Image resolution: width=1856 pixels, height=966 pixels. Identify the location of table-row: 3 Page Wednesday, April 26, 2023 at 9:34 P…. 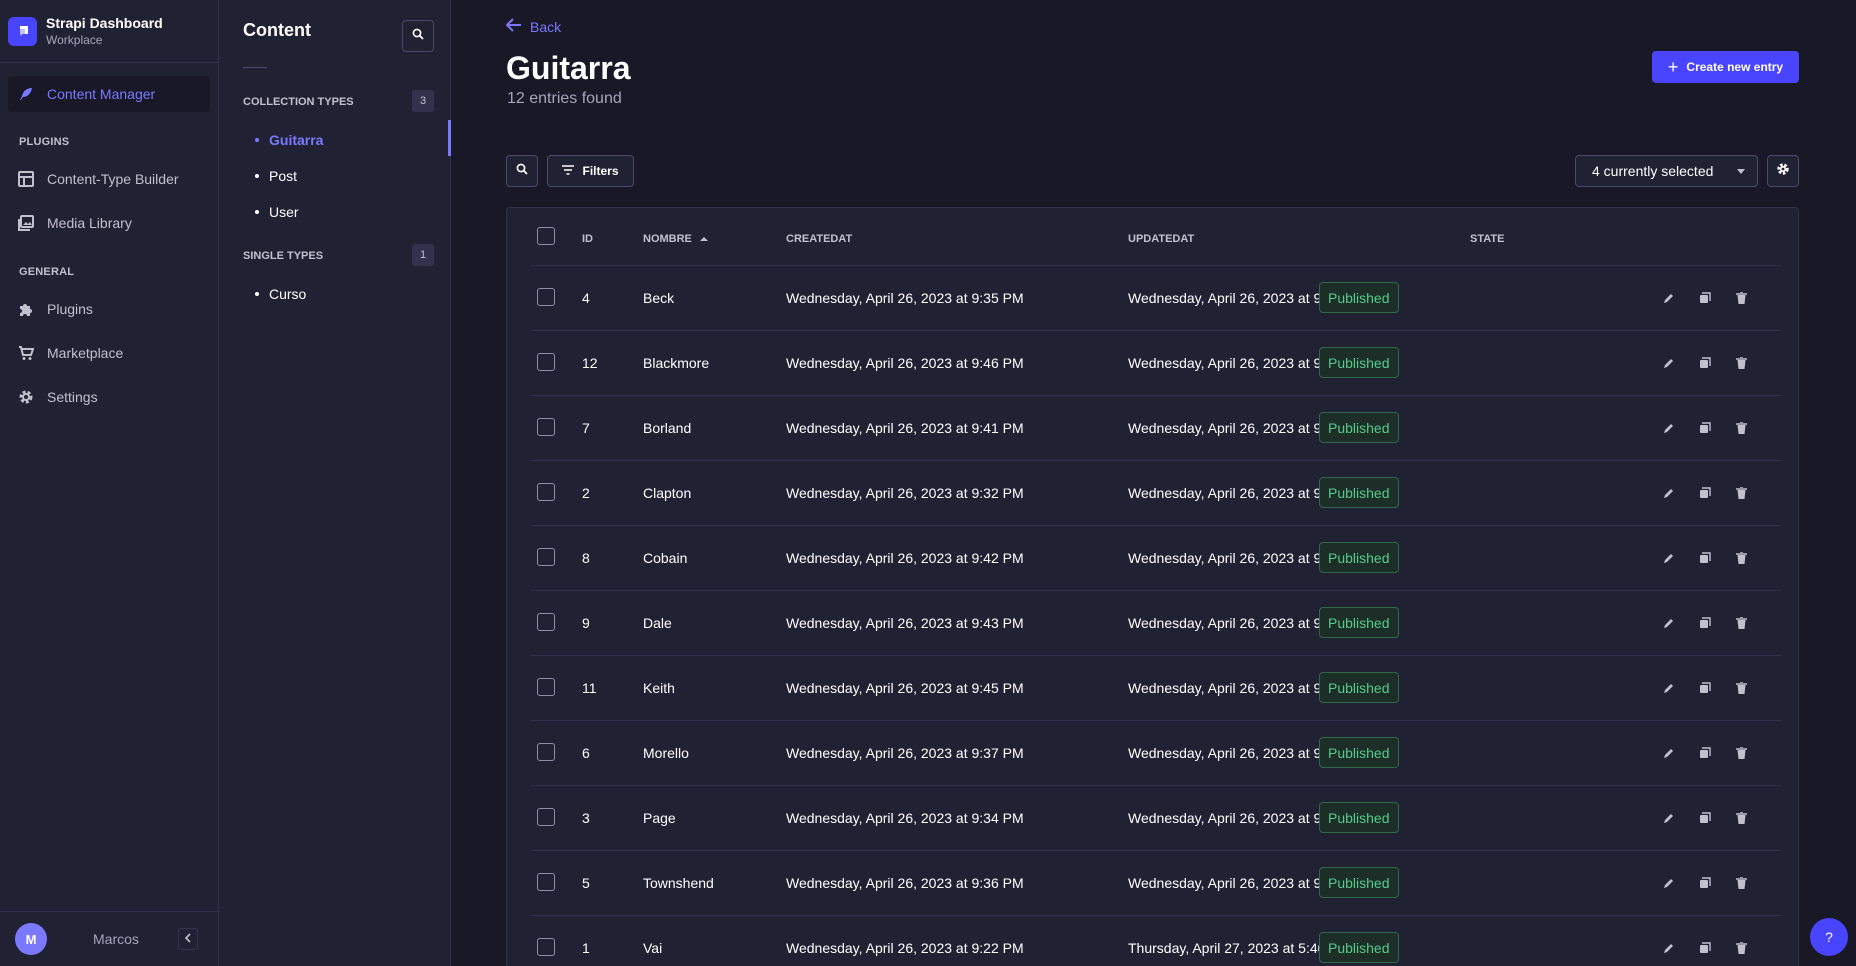
(1156, 817).